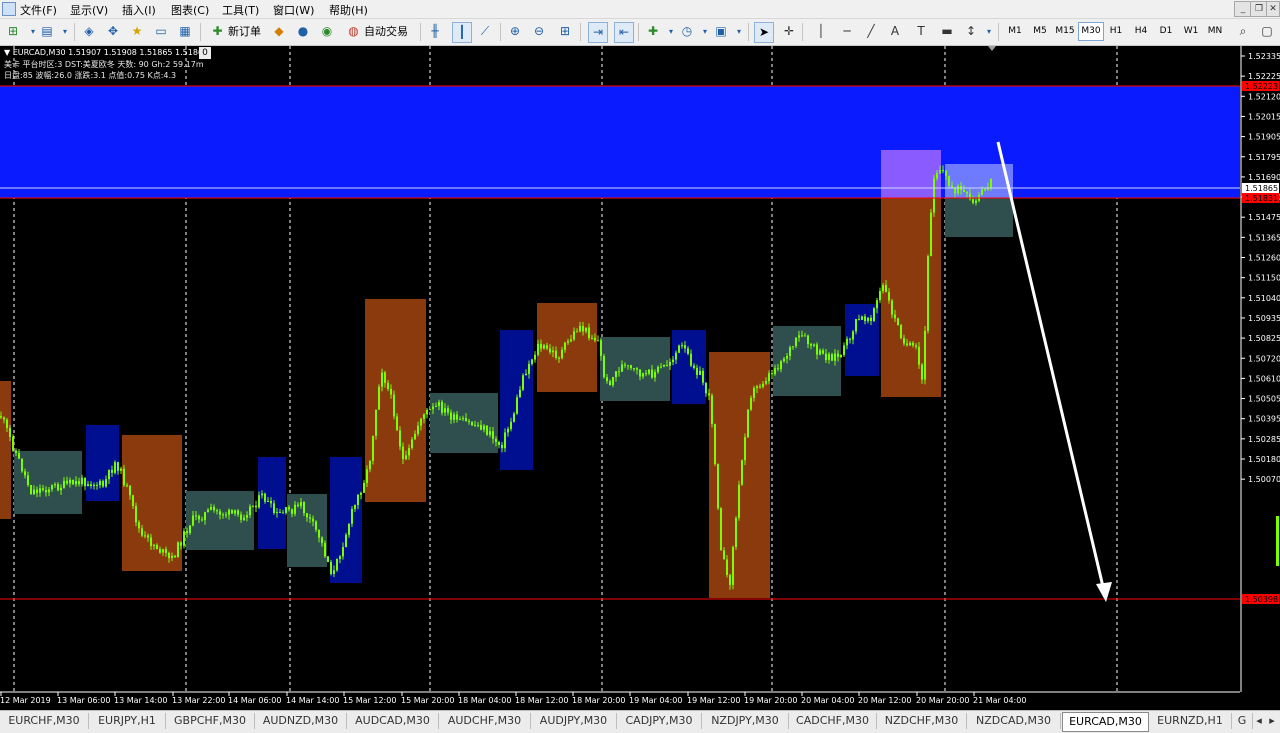 The width and height of the screenshot is (1280, 733). I want to click on tile-windows-icon: ⊞, so click(565, 31).